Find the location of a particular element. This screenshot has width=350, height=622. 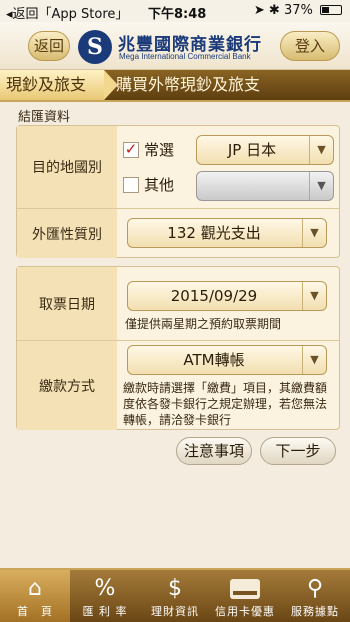

tab-rates: % 匯 利 率 is located at coordinates (105, 596).